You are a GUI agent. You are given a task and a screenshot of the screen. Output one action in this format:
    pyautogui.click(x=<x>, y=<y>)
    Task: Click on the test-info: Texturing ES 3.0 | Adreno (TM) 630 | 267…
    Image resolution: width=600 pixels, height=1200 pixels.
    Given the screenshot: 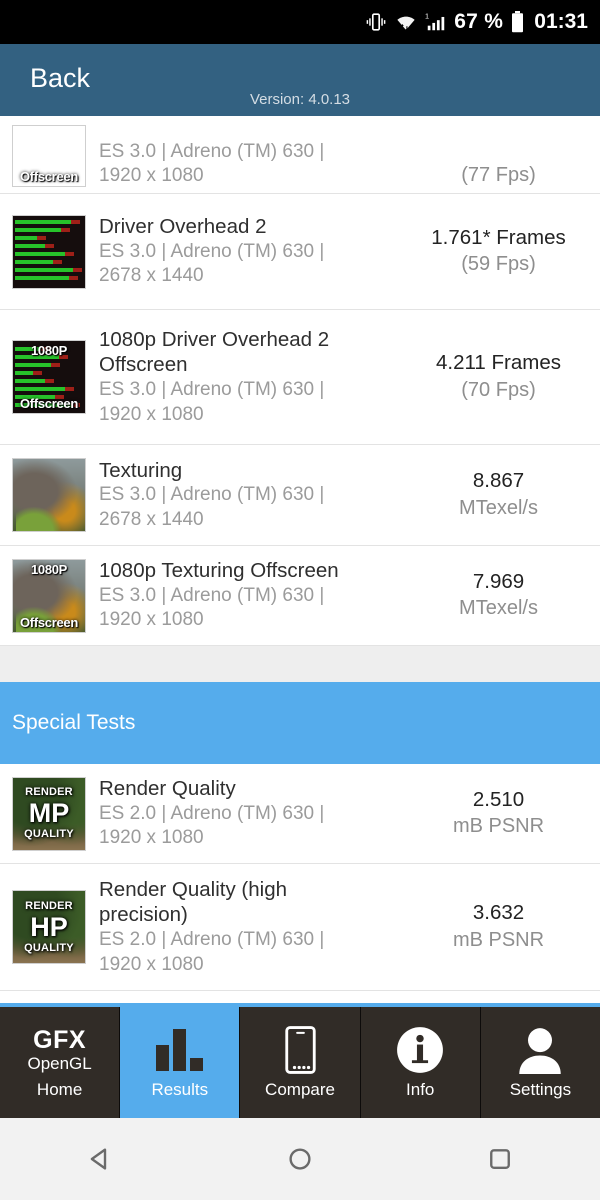 What is the action you would take?
    pyautogui.click(x=248, y=495)
    